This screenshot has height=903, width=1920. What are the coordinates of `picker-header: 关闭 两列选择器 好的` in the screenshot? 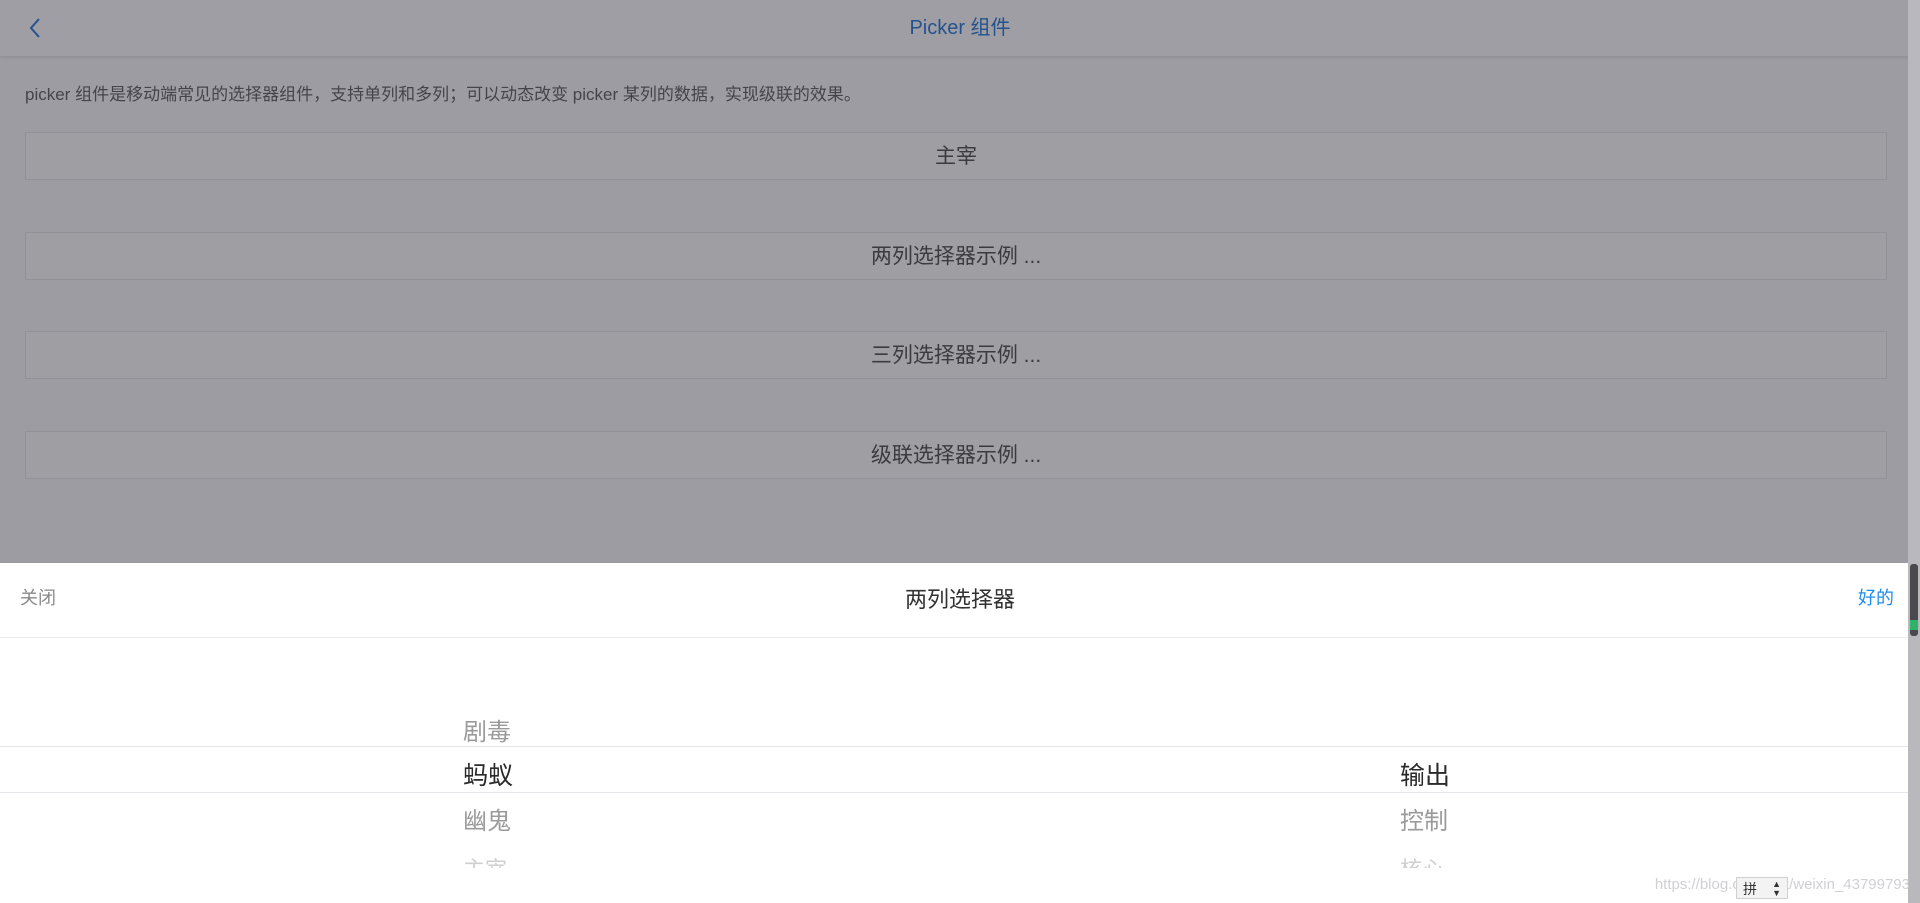 It's located at (960, 600).